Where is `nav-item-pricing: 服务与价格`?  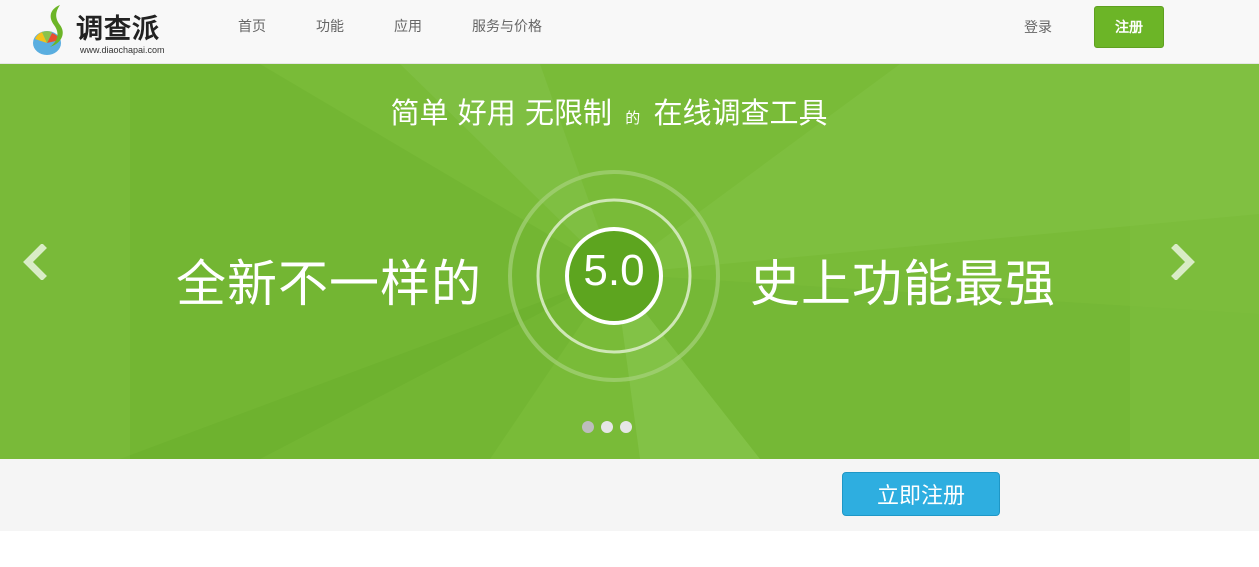 nav-item-pricing: 服务与价格 is located at coordinates (507, 26).